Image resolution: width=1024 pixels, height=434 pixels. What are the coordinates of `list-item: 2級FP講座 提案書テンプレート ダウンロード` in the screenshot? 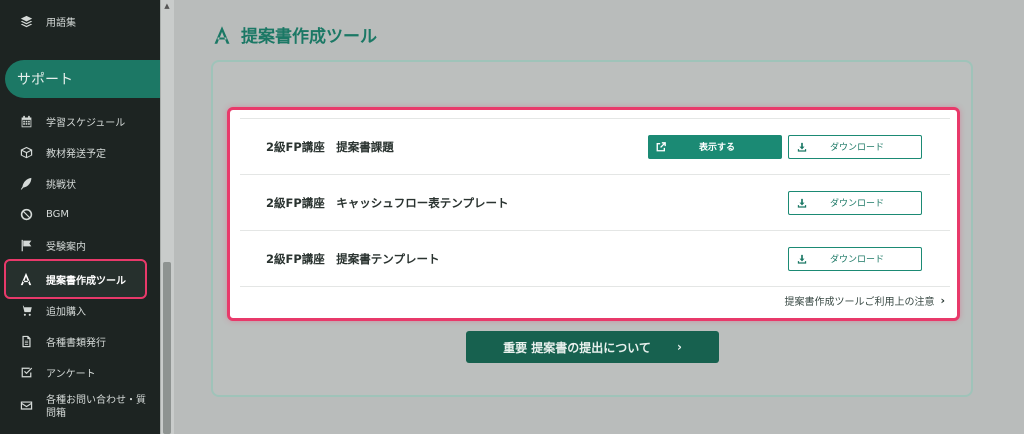 It's located at (595, 259).